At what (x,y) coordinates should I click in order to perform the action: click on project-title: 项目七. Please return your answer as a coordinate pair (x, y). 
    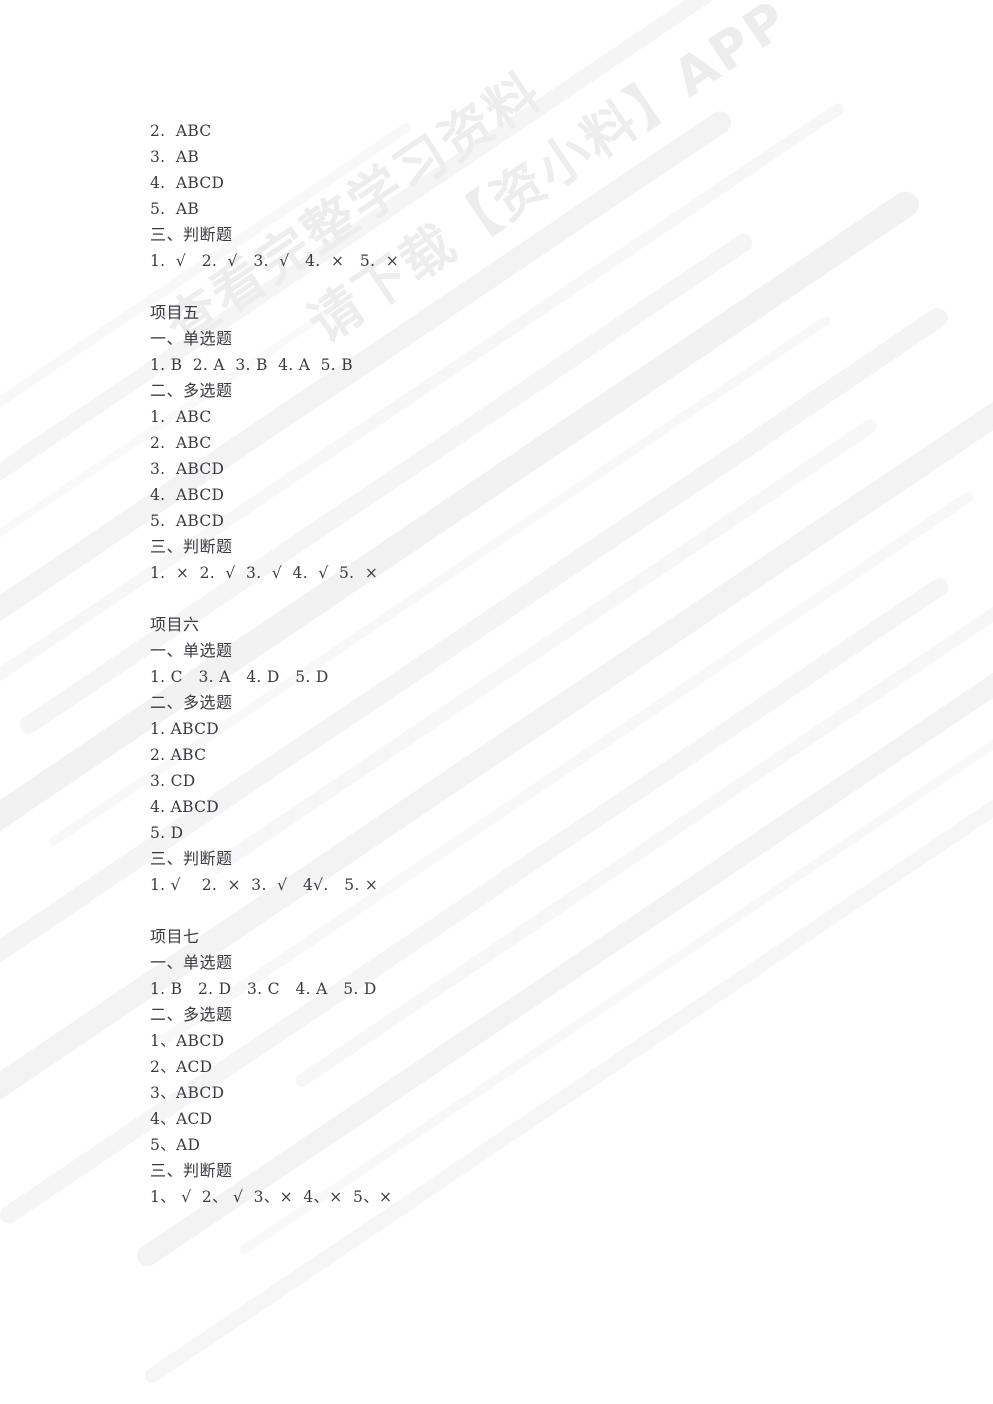
    Looking at the image, I should click on (175, 936).